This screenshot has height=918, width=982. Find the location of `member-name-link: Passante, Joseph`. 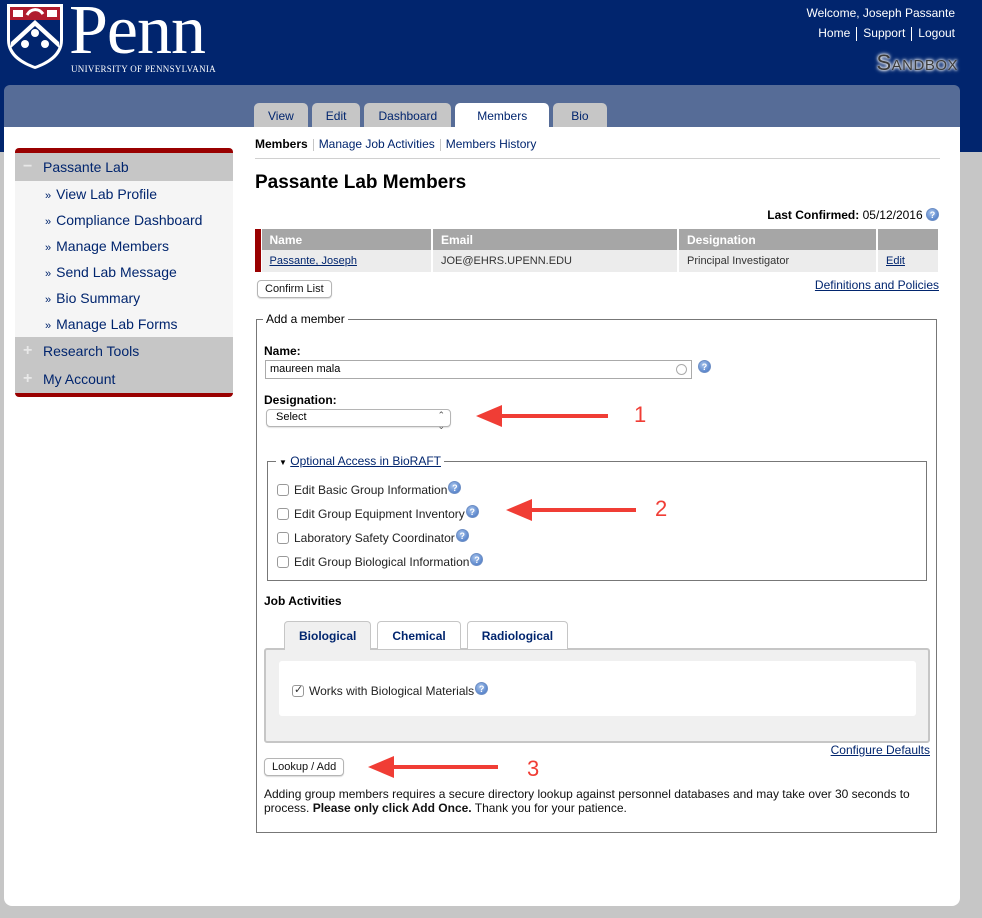

member-name-link: Passante, Joseph is located at coordinates (313, 261).